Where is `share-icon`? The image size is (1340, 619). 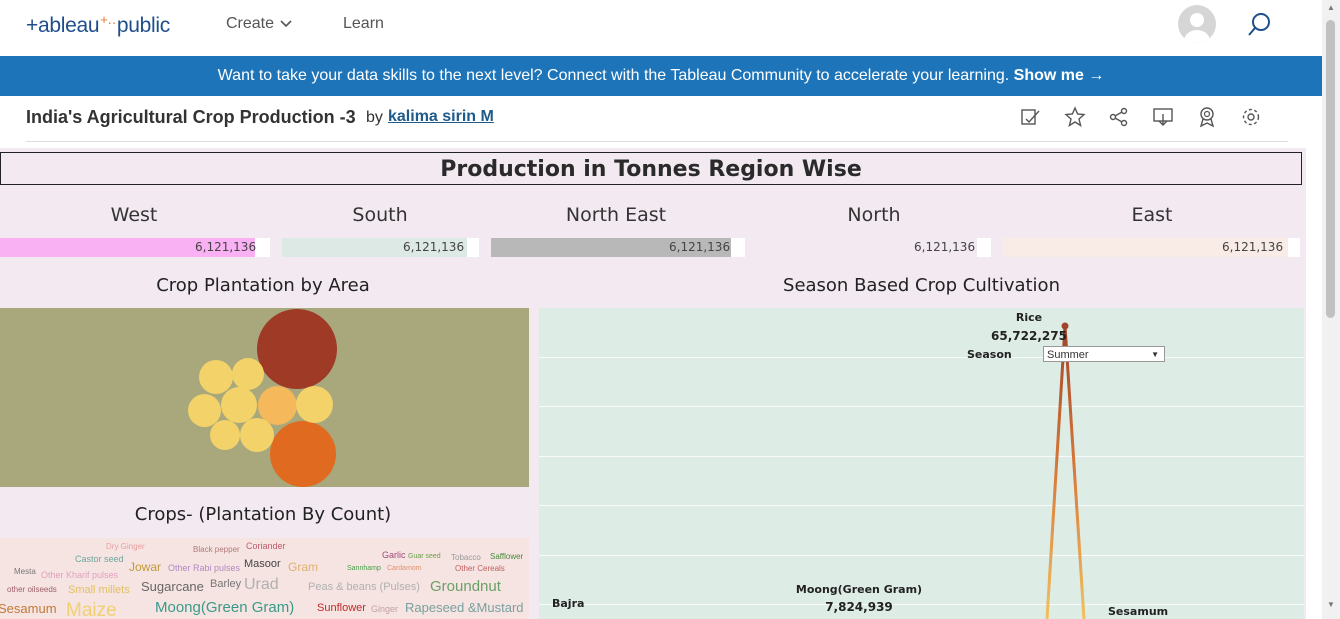
share-icon is located at coordinates (1119, 117).